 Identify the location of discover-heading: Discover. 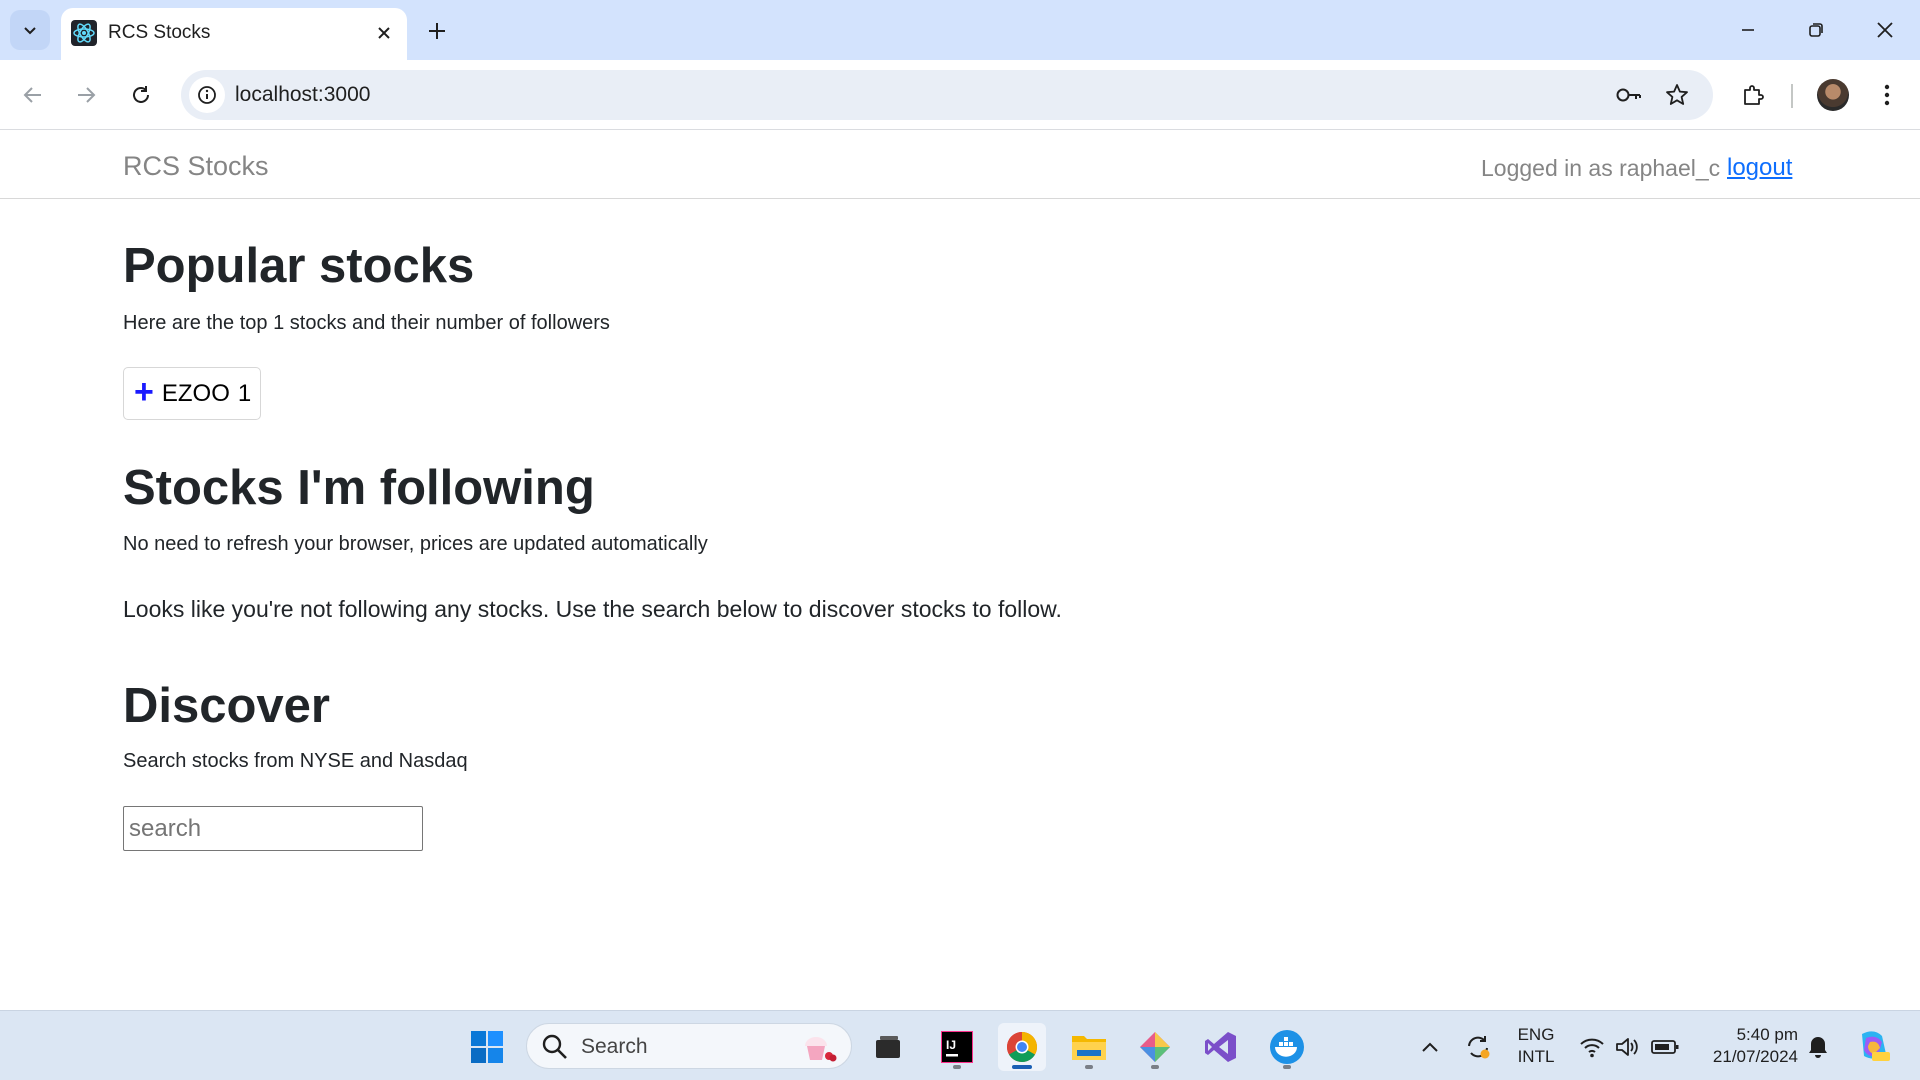
(227, 706).